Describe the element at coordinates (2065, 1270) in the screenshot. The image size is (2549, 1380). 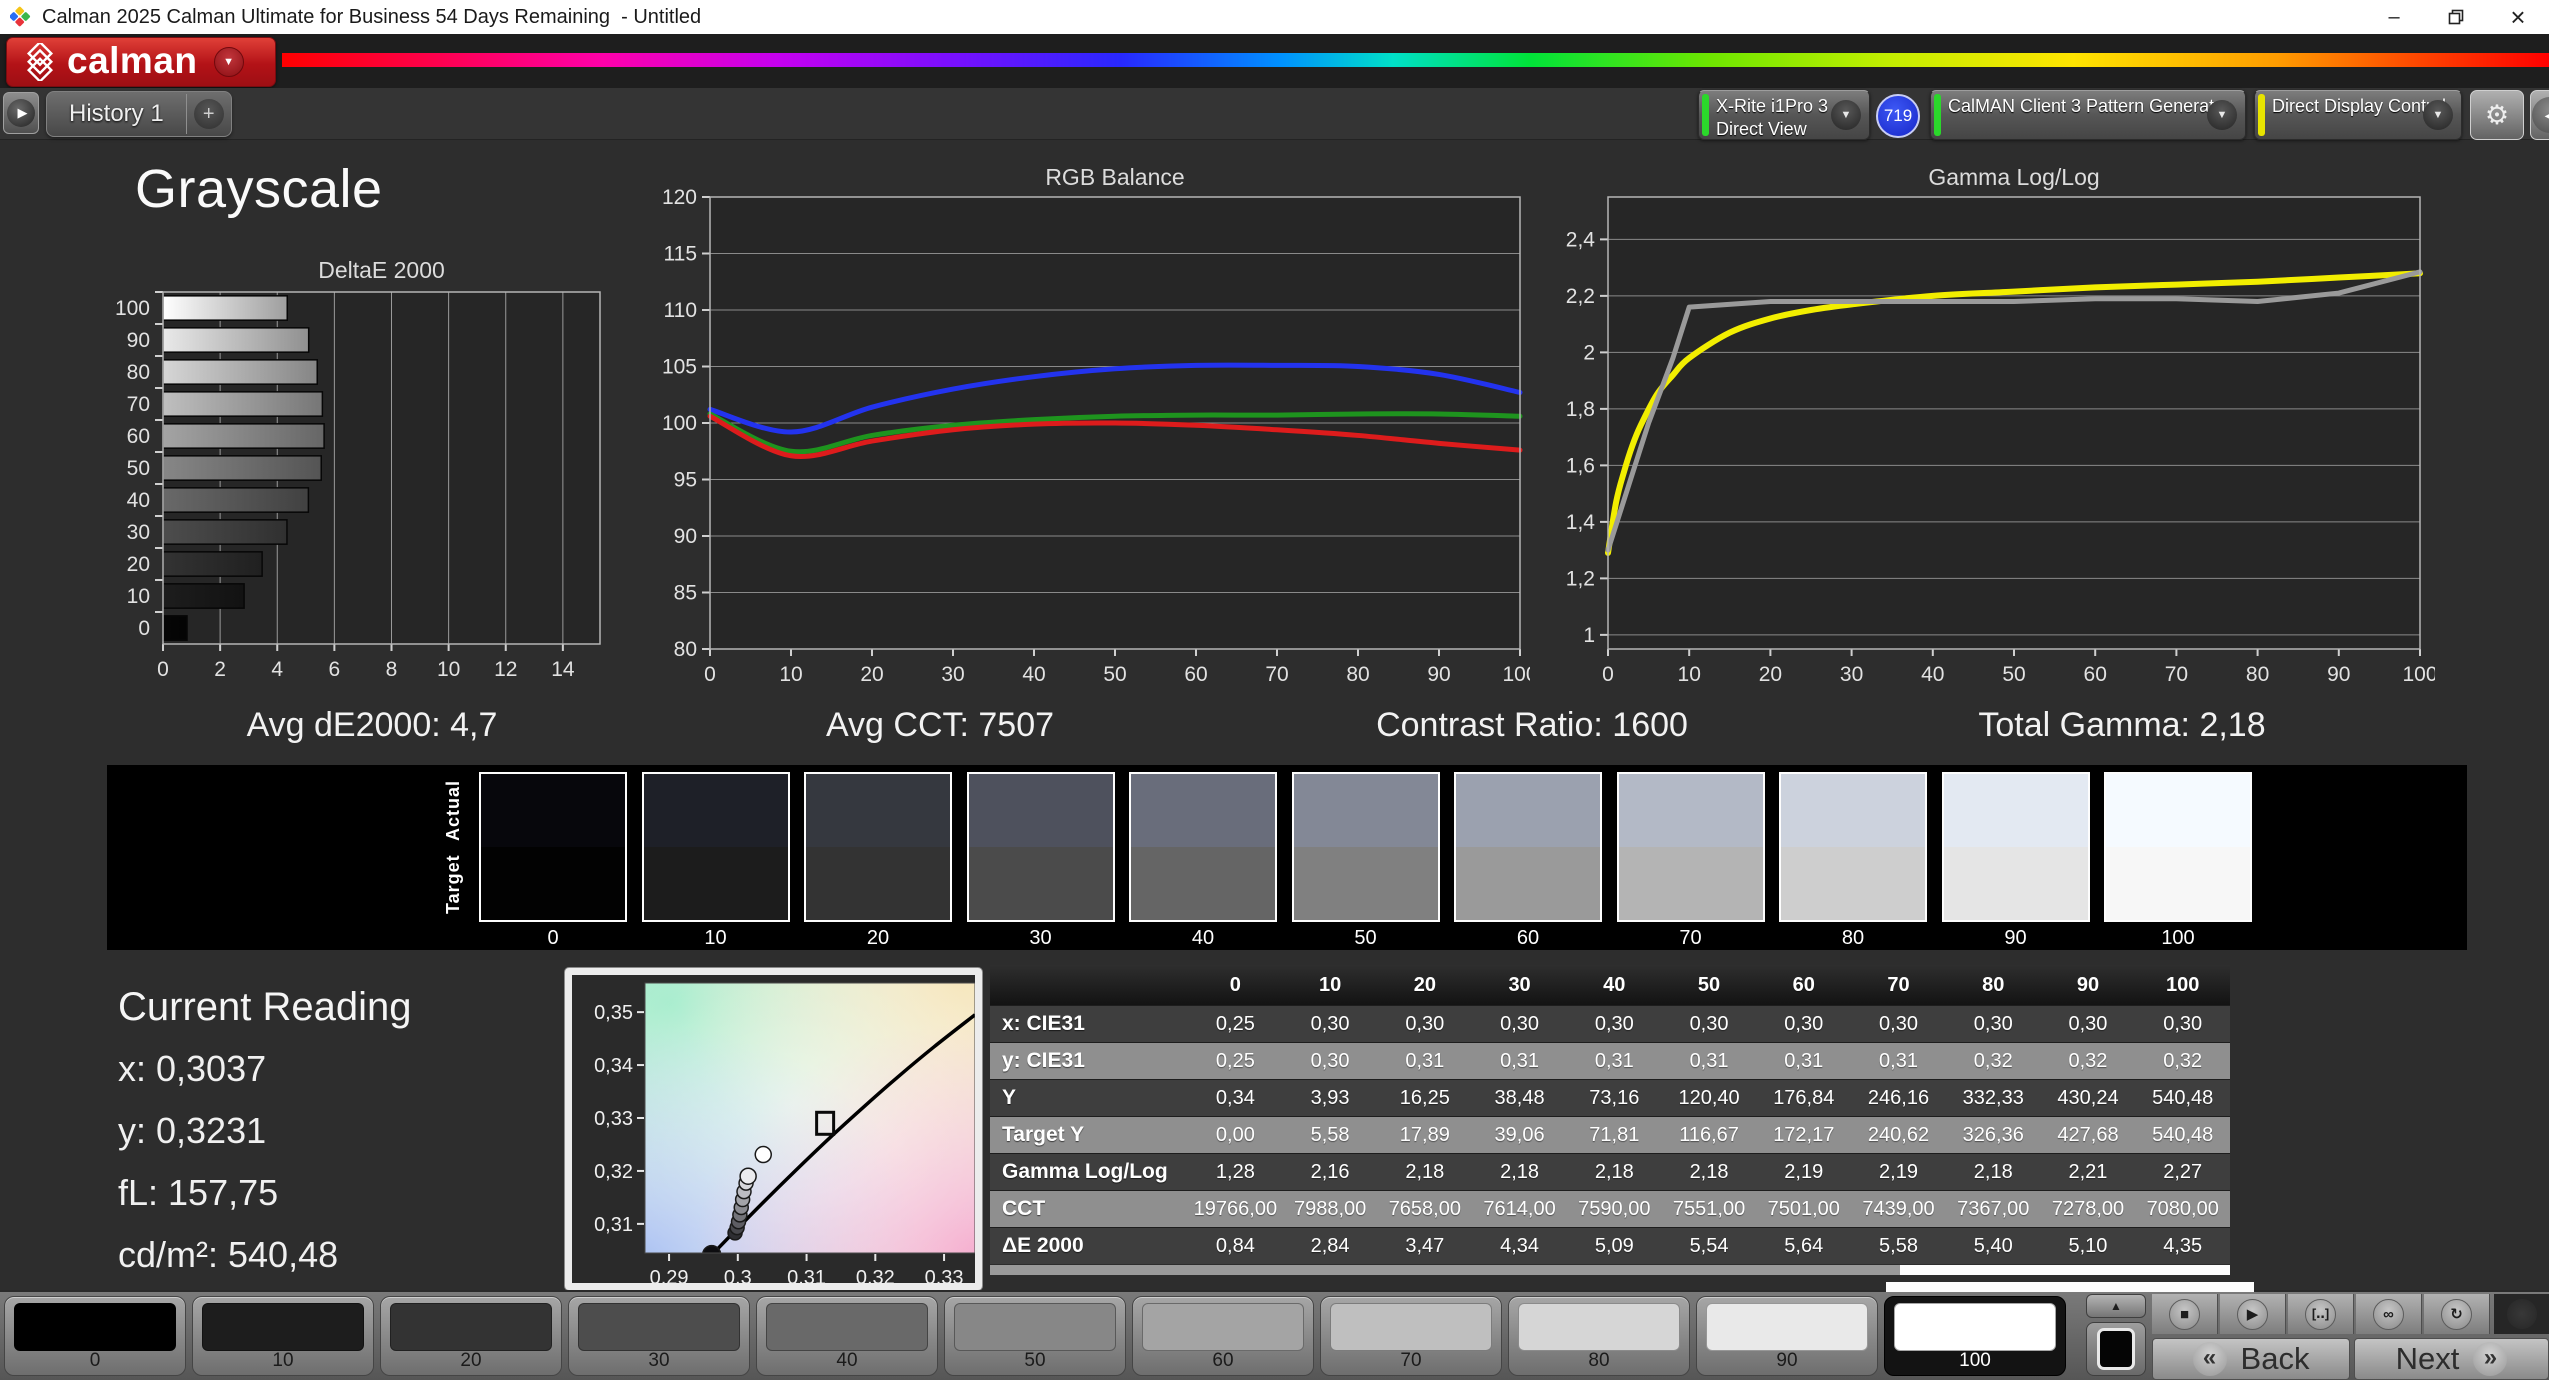
I see `table-scrollbar-thumb` at that location.